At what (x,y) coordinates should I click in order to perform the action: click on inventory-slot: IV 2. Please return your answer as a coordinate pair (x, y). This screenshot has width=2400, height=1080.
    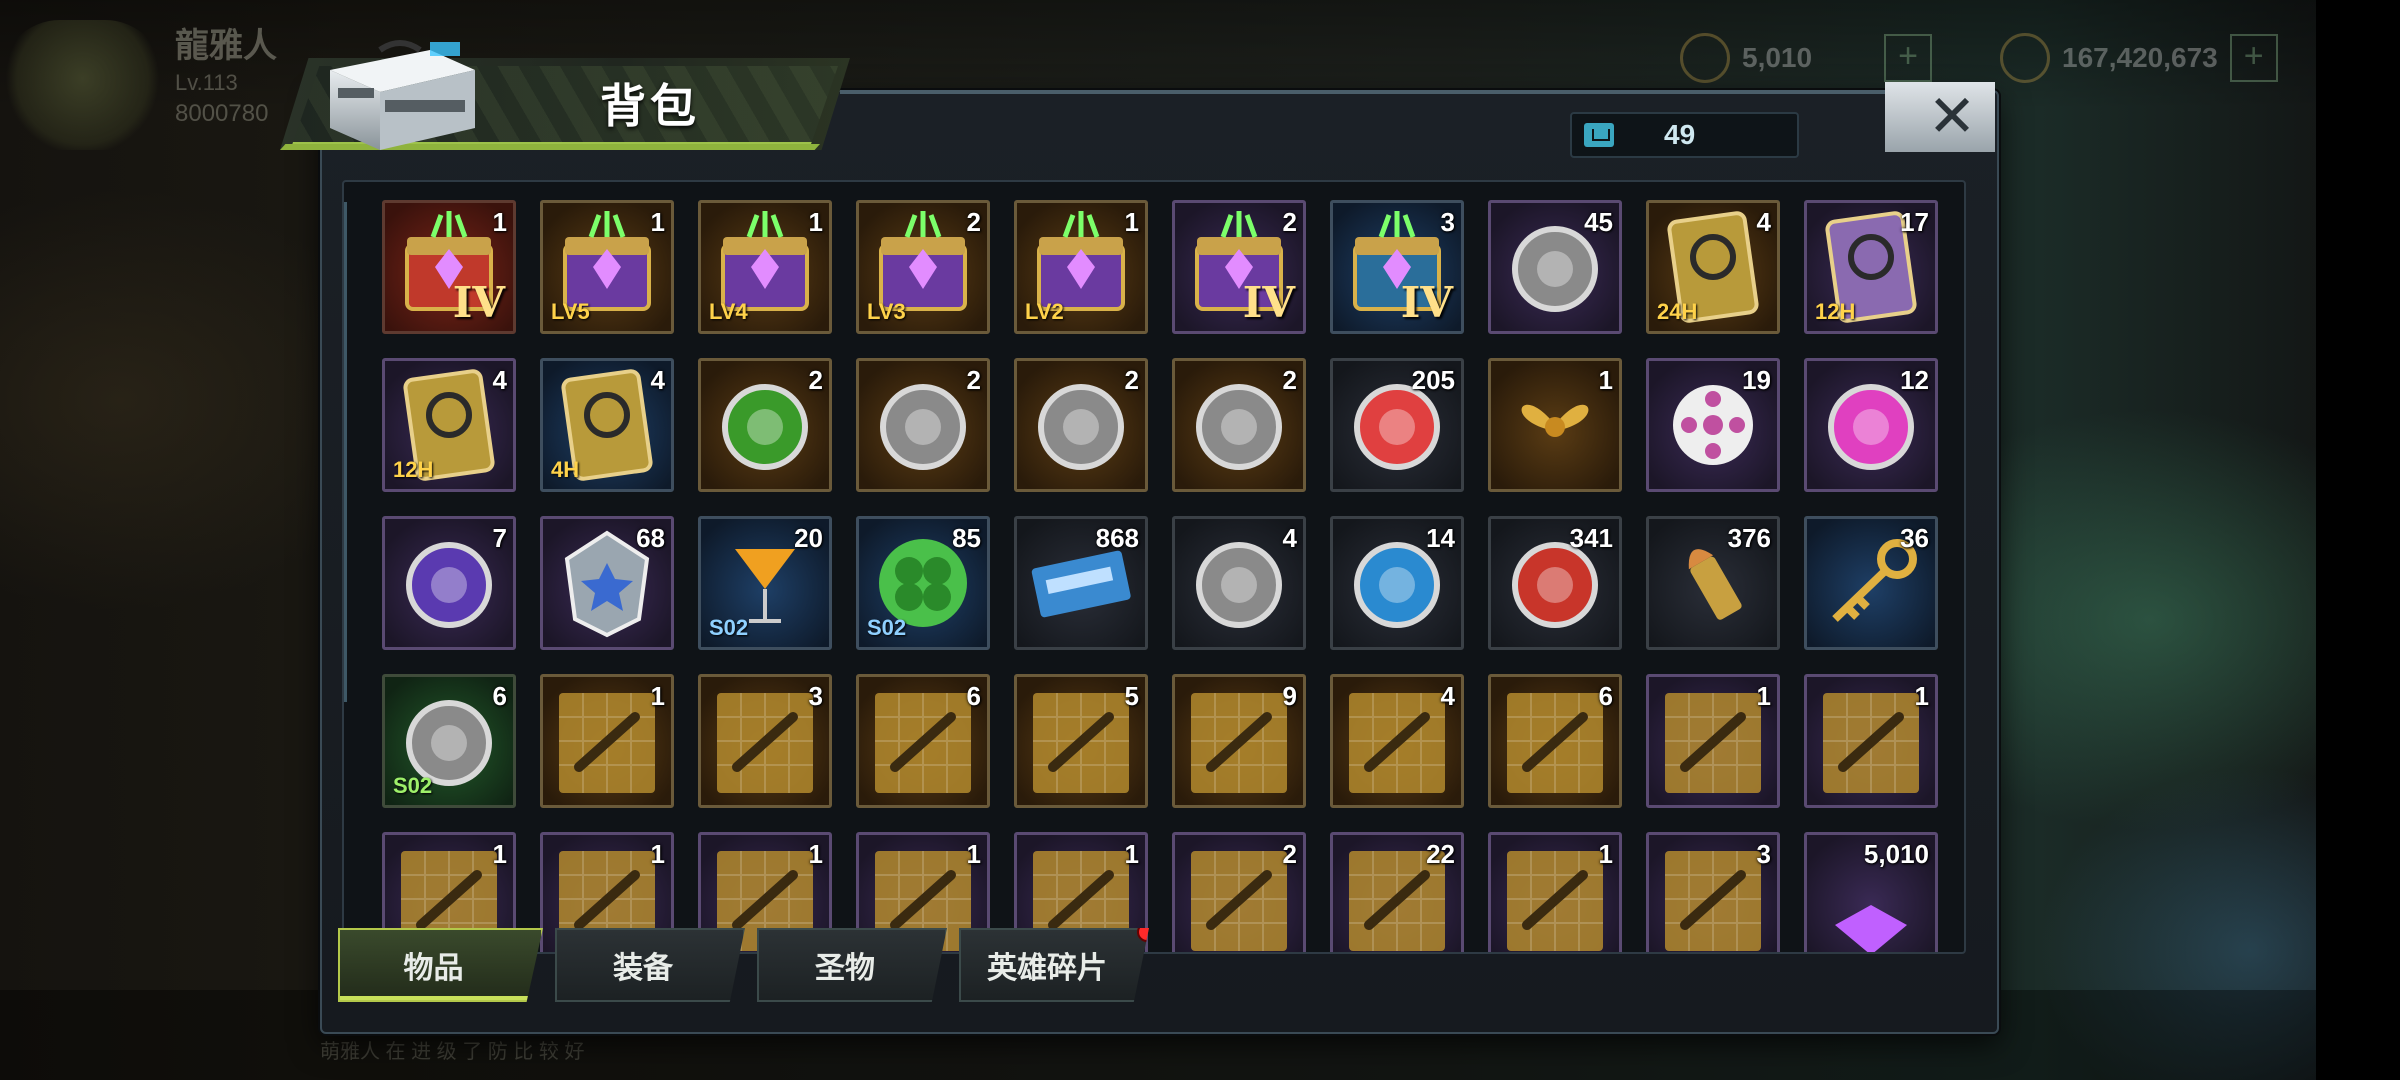
    Looking at the image, I should click on (1239, 267).